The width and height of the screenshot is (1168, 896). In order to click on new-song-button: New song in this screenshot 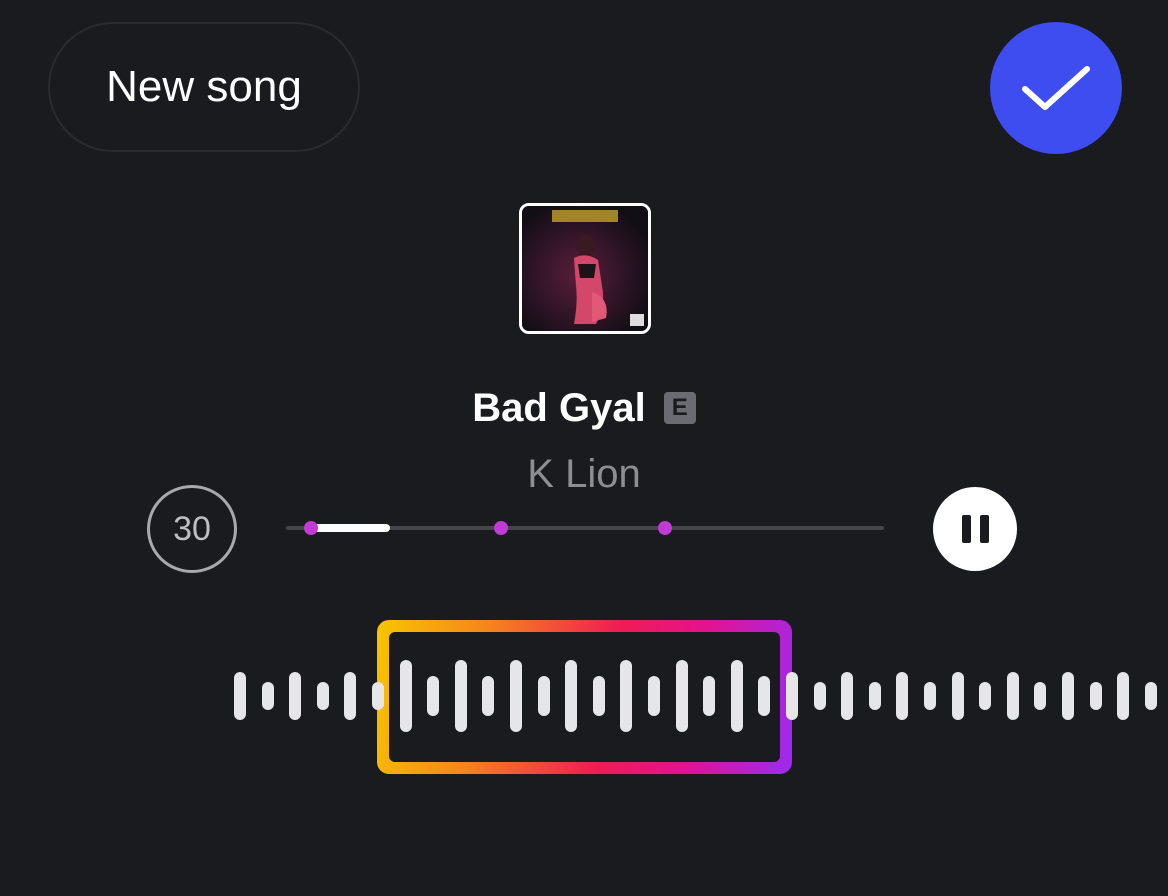, I will do `click(204, 87)`.